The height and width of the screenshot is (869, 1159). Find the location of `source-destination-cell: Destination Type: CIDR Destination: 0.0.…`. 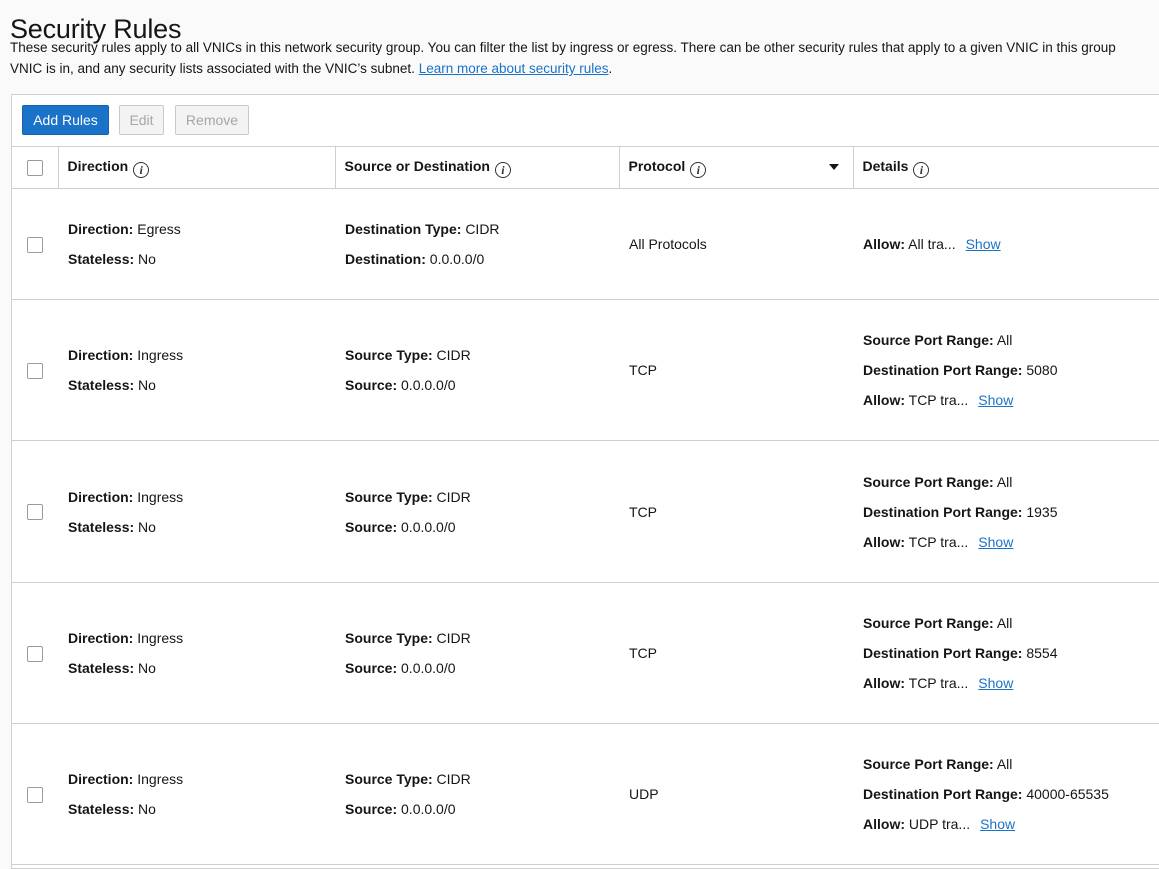

source-destination-cell: Destination Type: CIDR Destination: 0.0.… is located at coordinates (477, 244).